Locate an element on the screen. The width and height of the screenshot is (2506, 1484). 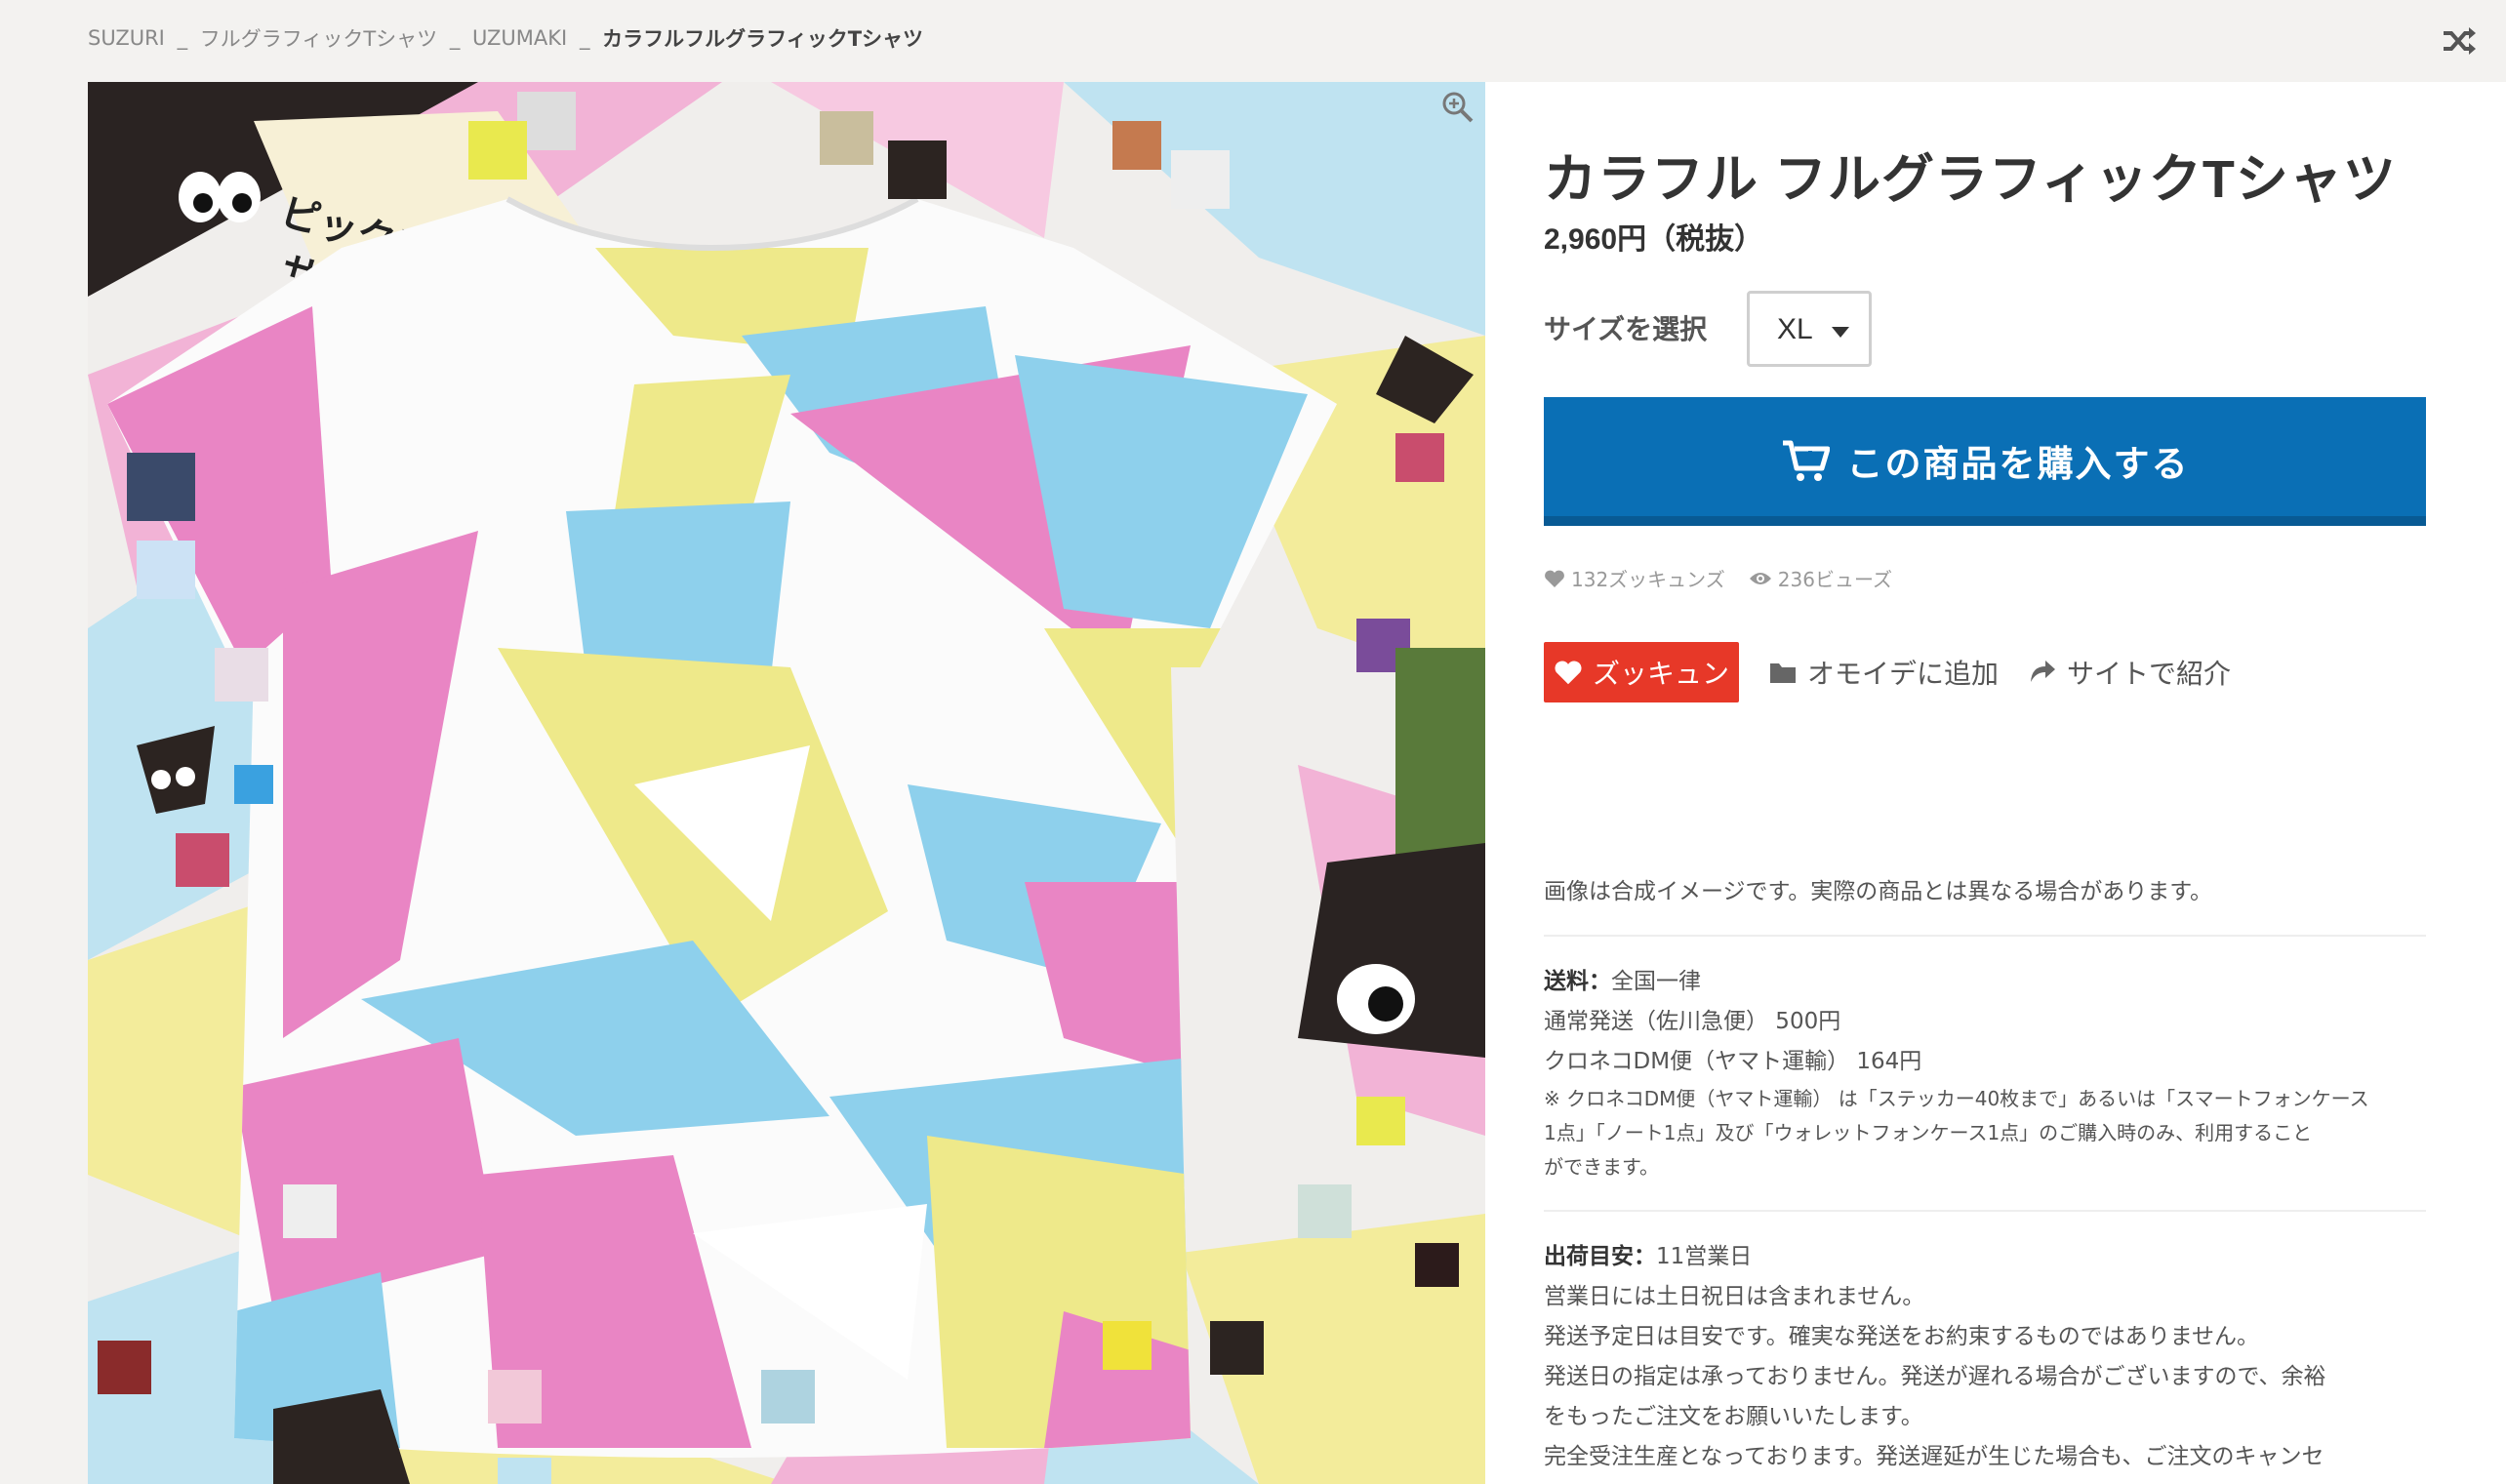
buy-button: この商品を購入する is located at coordinates (1985, 461).